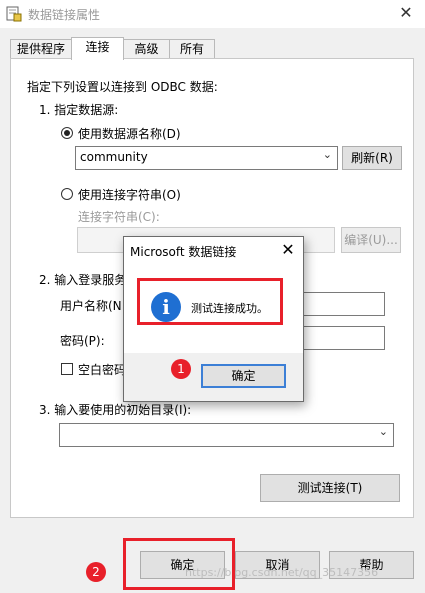  I want to click on window-title: 数据链接属性, so click(64, 15).